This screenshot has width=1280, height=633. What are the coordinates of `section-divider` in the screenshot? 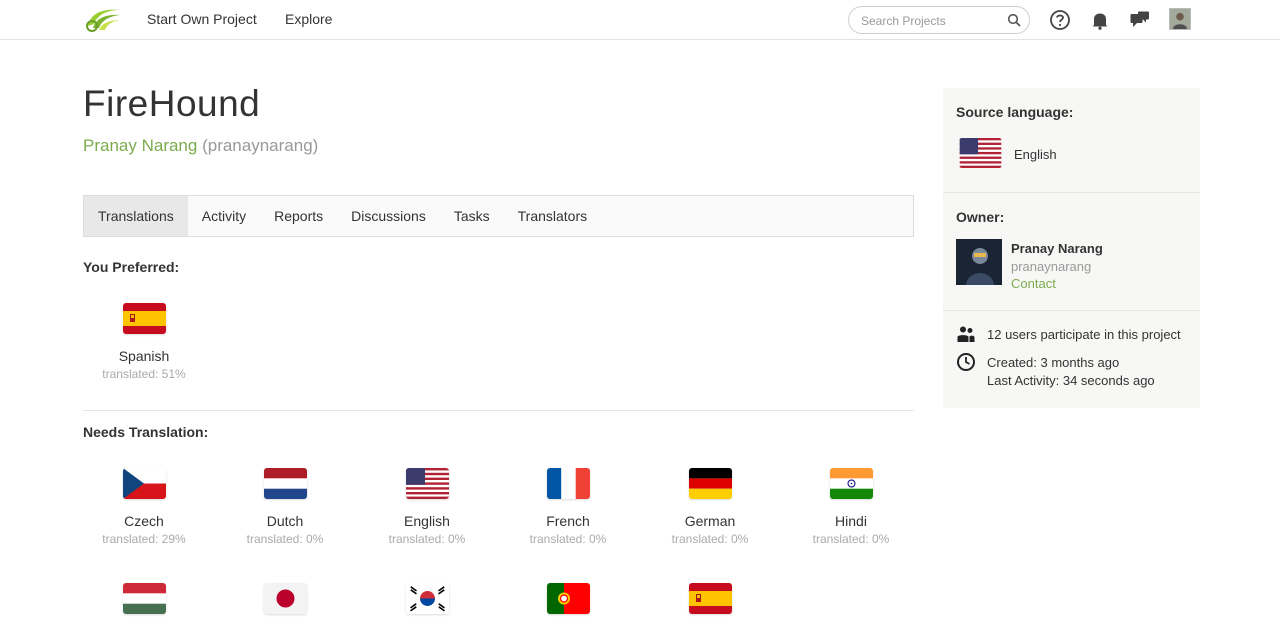 It's located at (498, 410).